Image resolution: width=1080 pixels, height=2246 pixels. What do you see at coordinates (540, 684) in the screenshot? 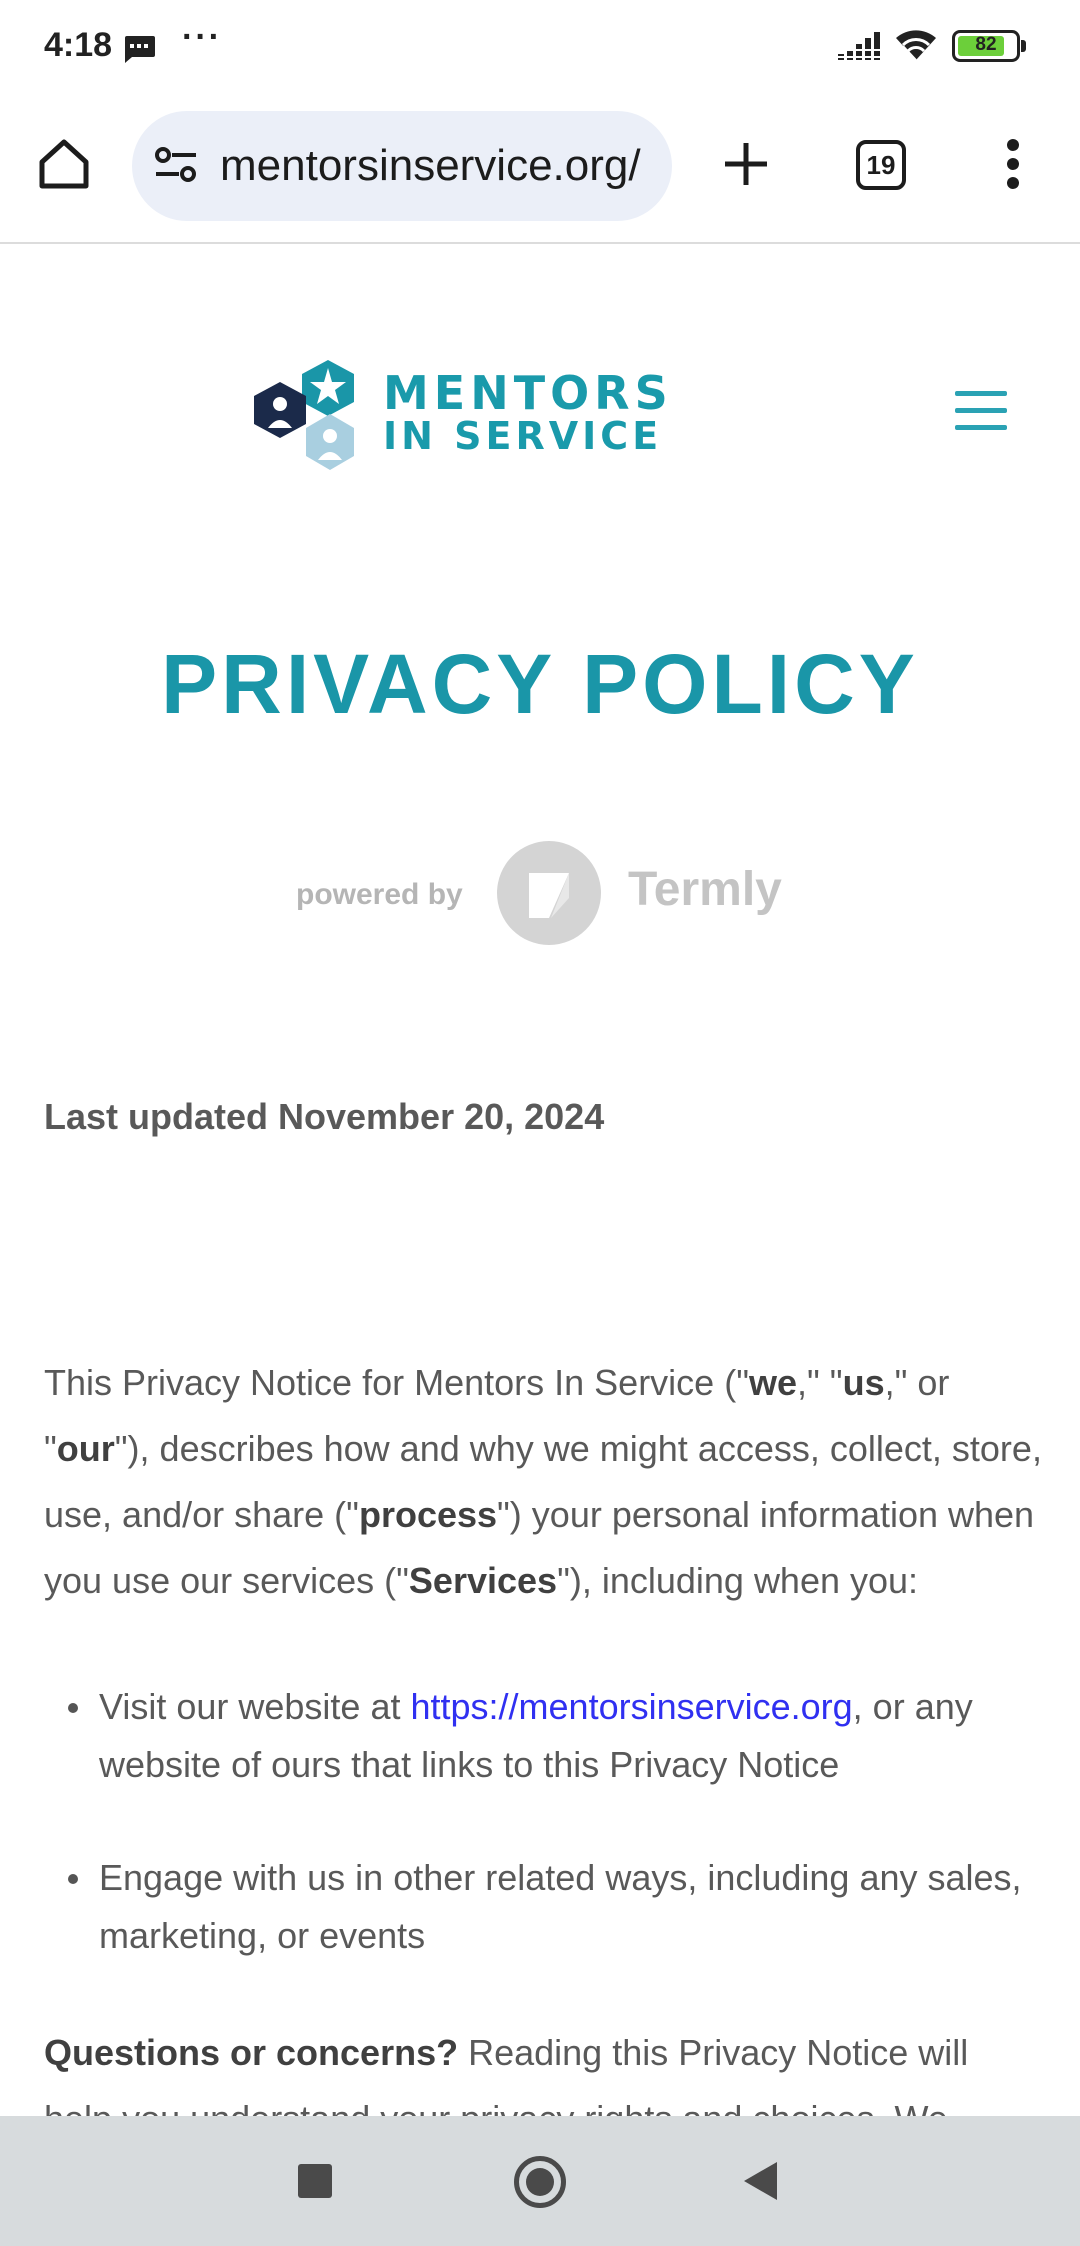
I see `page-title: PRIVACY POLICY` at bounding box center [540, 684].